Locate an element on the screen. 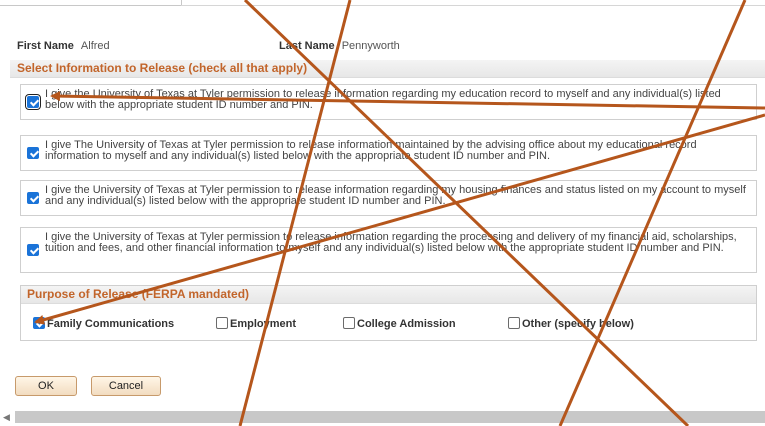  purpose-family-communications: Family Communications is located at coordinates (104, 323).